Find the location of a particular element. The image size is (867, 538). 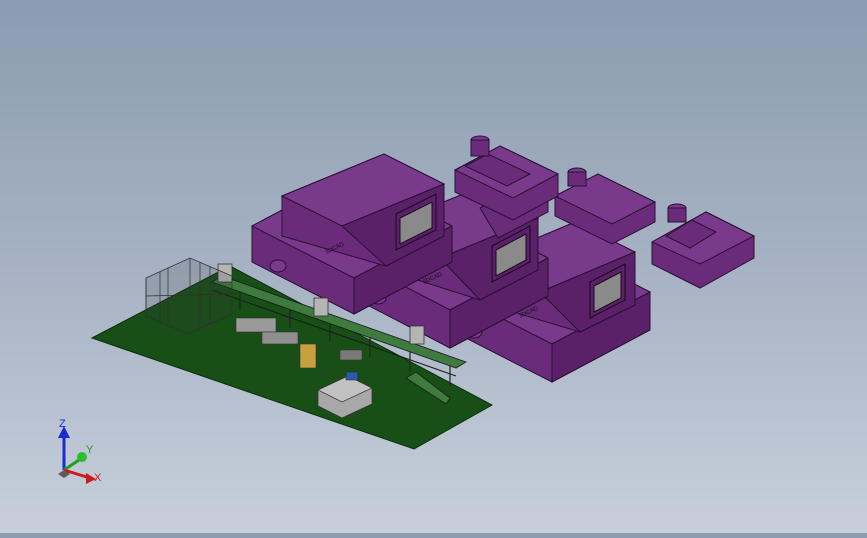

z-axis-label: Z is located at coordinates (62, 424).